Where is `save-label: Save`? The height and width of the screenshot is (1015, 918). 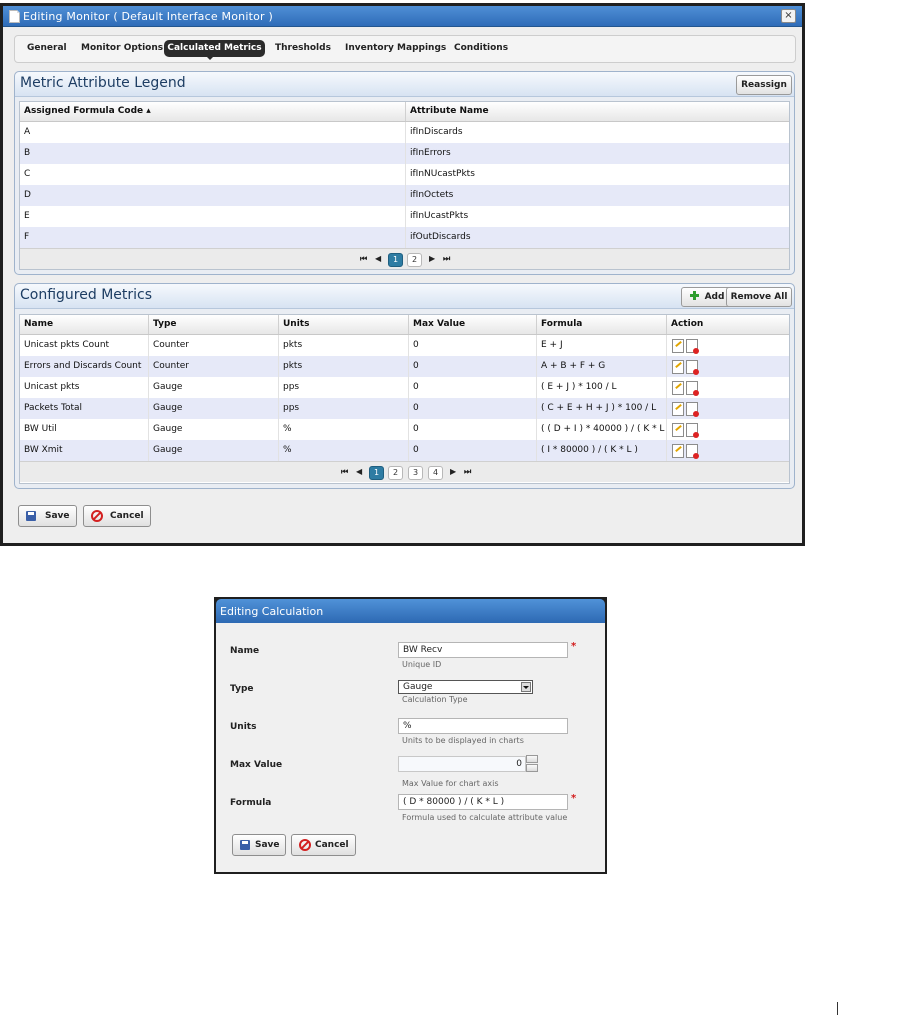 save-label: Save is located at coordinates (57, 516).